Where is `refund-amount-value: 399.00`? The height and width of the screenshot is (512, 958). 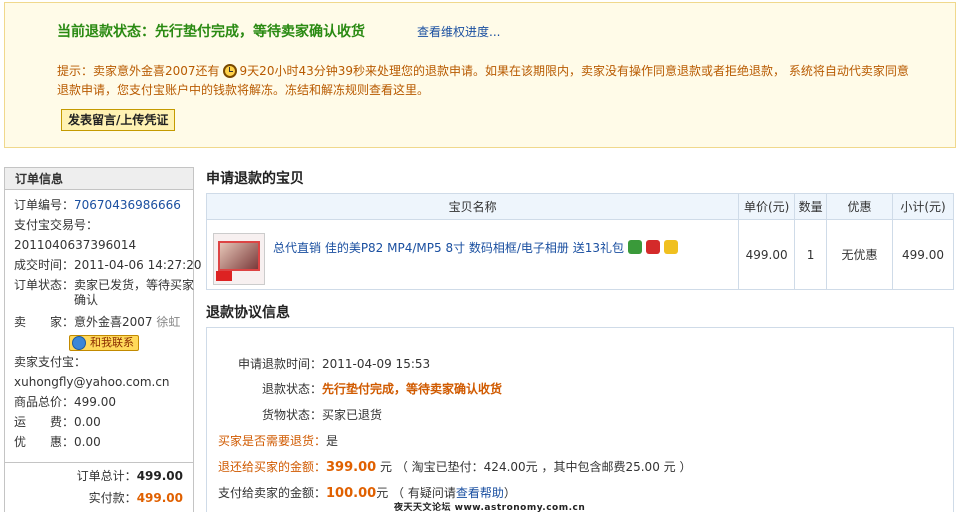 refund-amount-value: 399.00 is located at coordinates (351, 467).